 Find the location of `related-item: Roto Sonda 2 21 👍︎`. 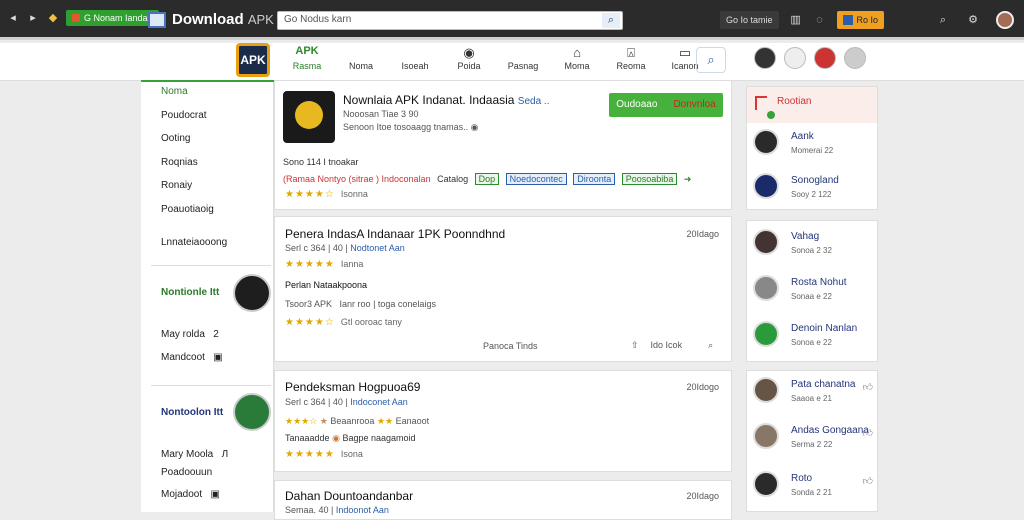

related-item: Roto Sonda 2 21 👍︎ is located at coordinates (813, 488).